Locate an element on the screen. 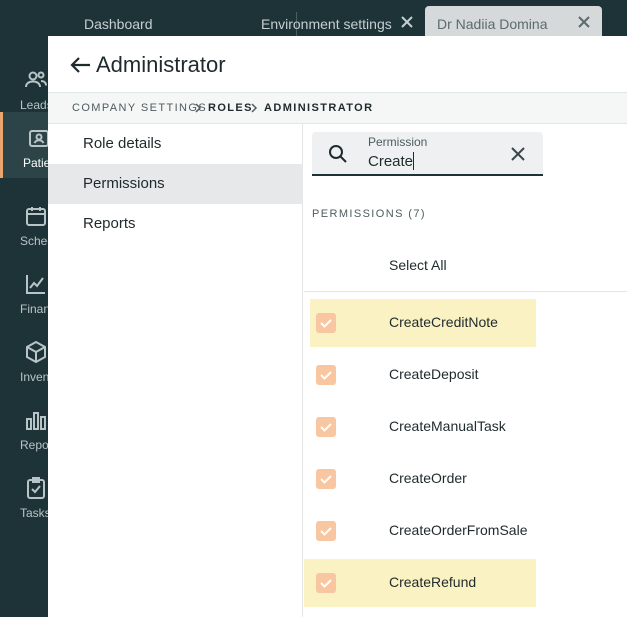 Image resolution: width=627 pixels, height=617 pixels. breadcrumb: COMPANY SETTINGS ROLES ADMINISTRATOR is located at coordinates (337, 108).